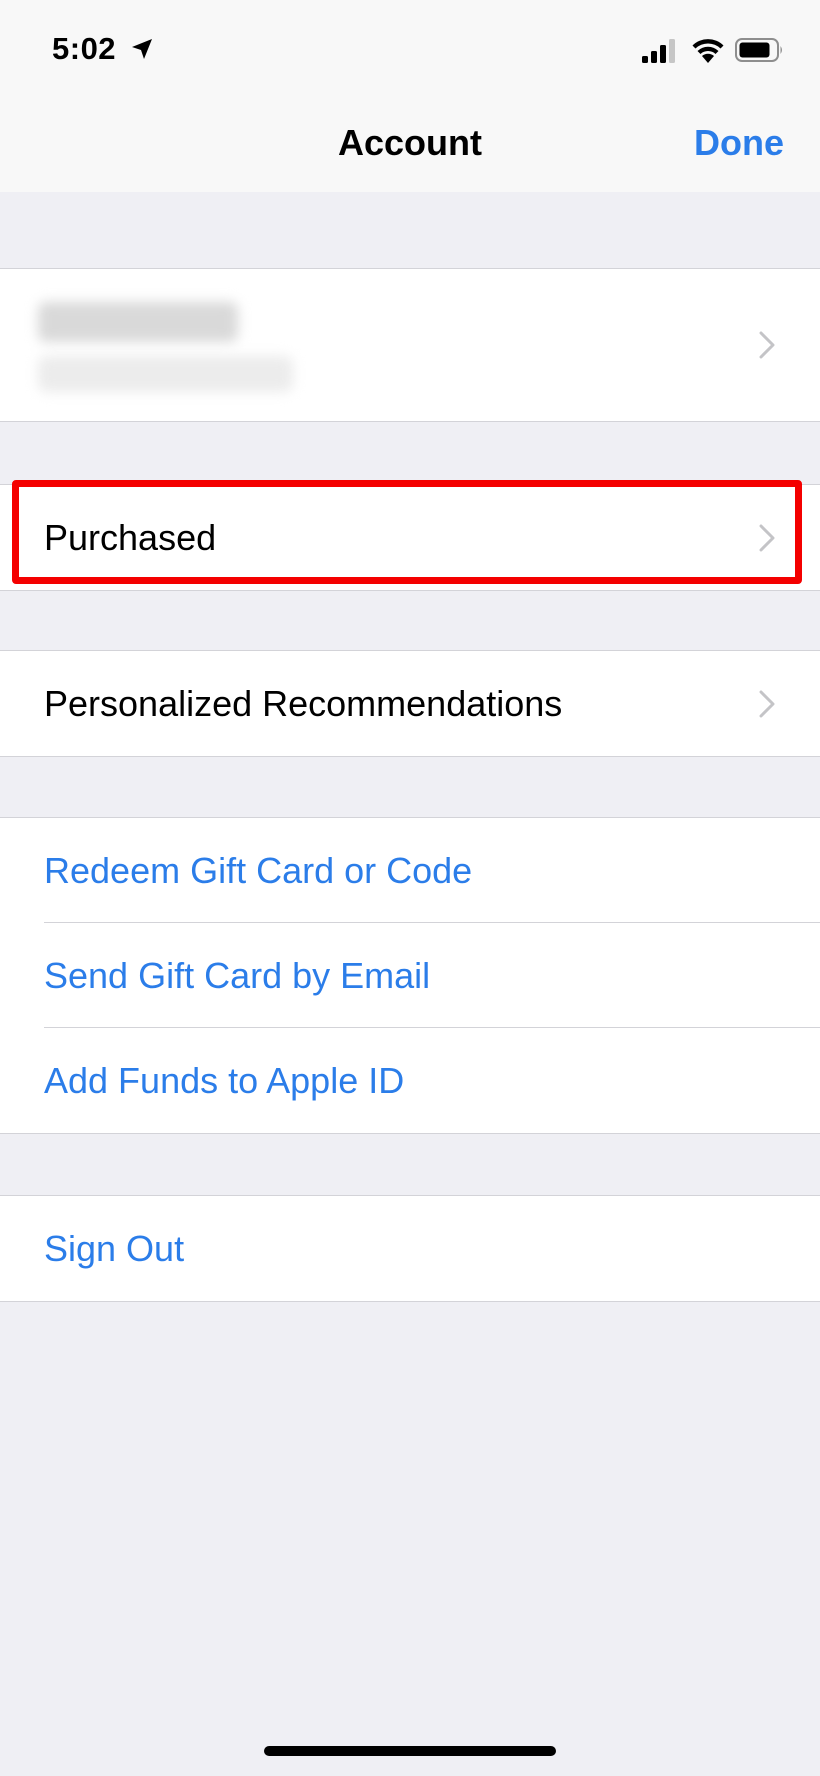 Image resolution: width=820 pixels, height=1776 pixels. I want to click on personalized-recommendations-label: Personalized Recommendations, so click(303, 703).